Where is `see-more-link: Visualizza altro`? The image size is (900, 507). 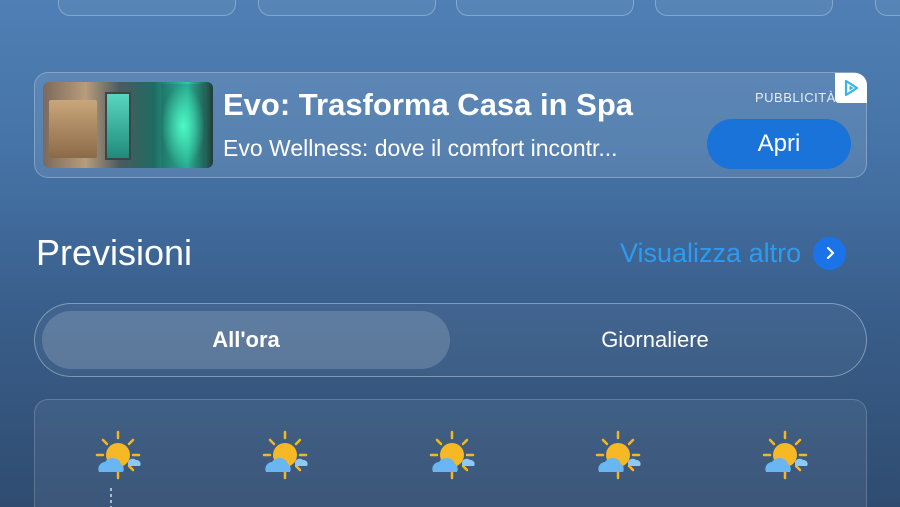
see-more-link: Visualizza altro is located at coordinates (733, 253).